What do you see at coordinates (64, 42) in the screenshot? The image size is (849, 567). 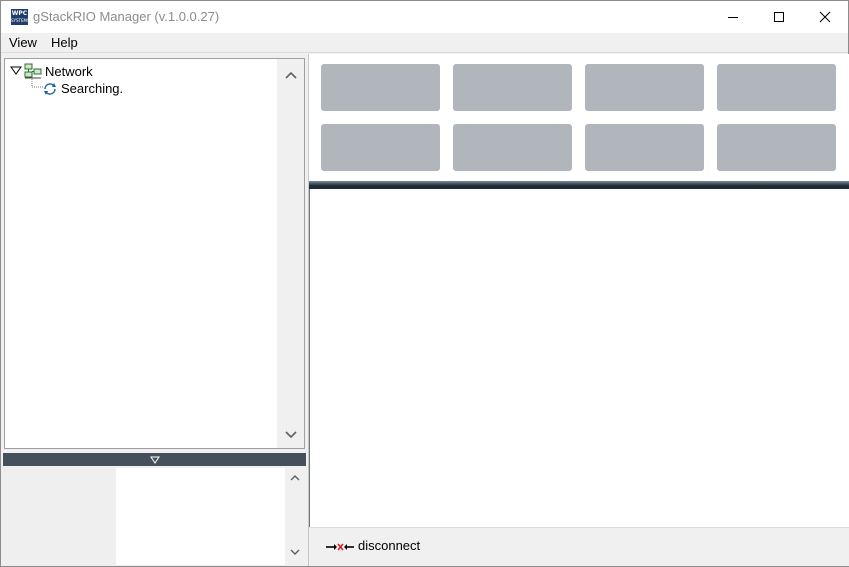 I see `menu-help: Help` at bounding box center [64, 42].